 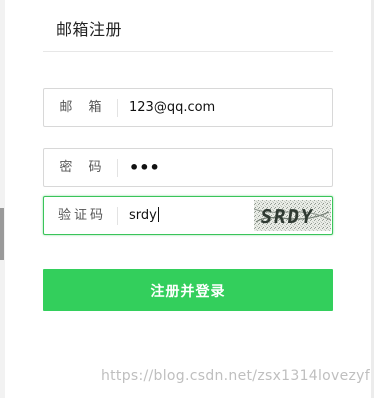 What do you see at coordinates (144, 167) in the screenshot?
I see `password-input: •••` at bounding box center [144, 167].